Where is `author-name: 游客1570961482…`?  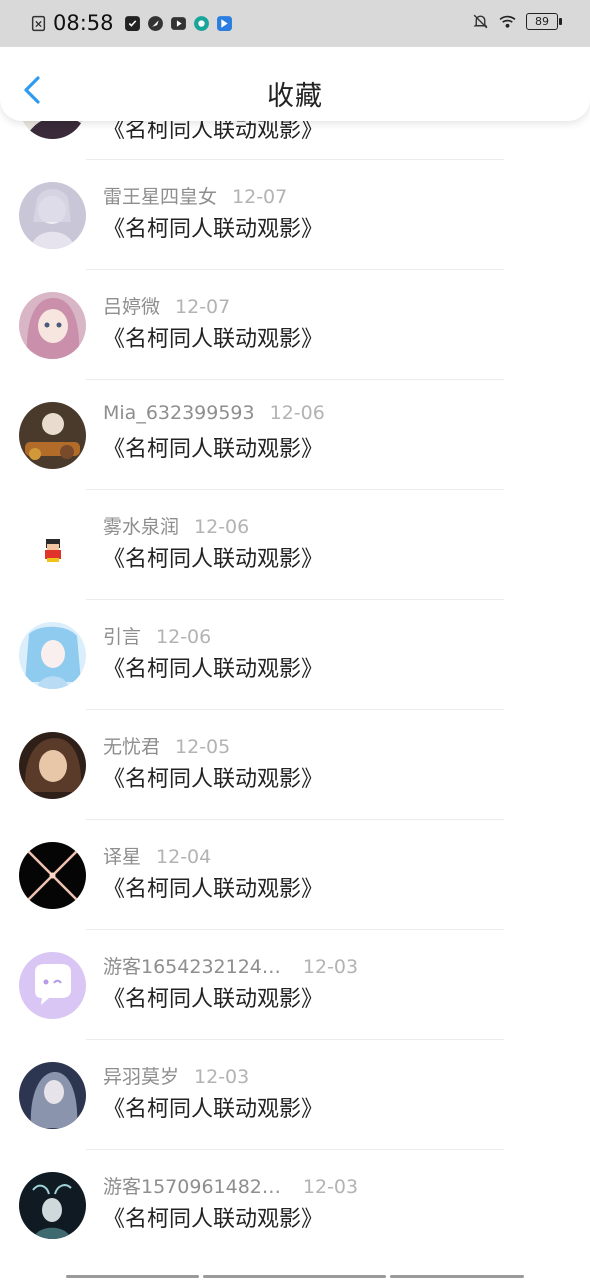
author-name: 游客1570961482… is located at coordinates (192, 1187).